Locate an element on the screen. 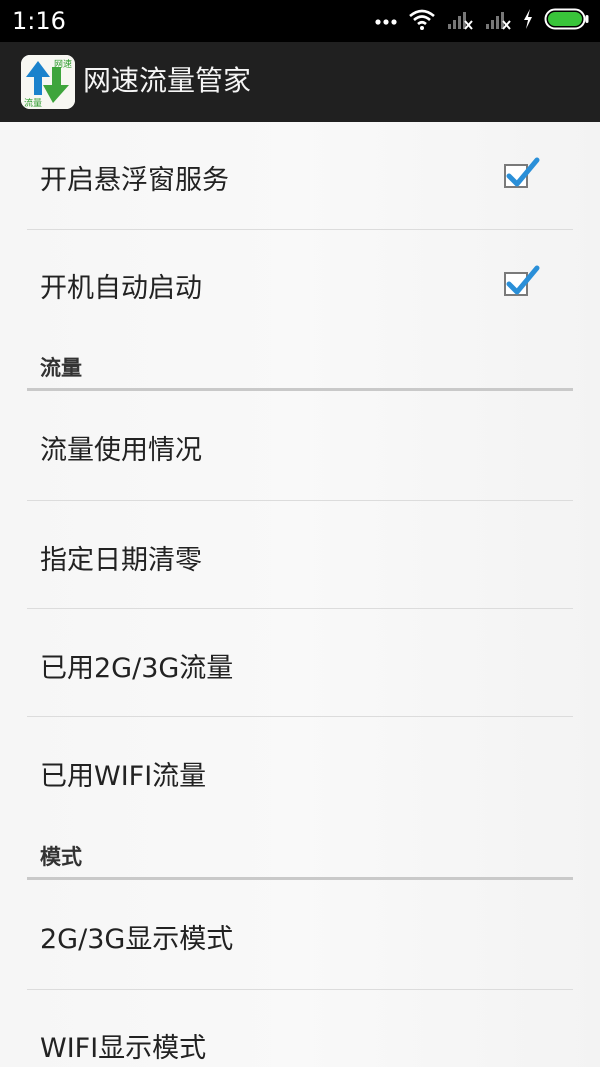  list-item-wifi-display-mode: WIFI显示模式 is located at coordinates (300, 1028).